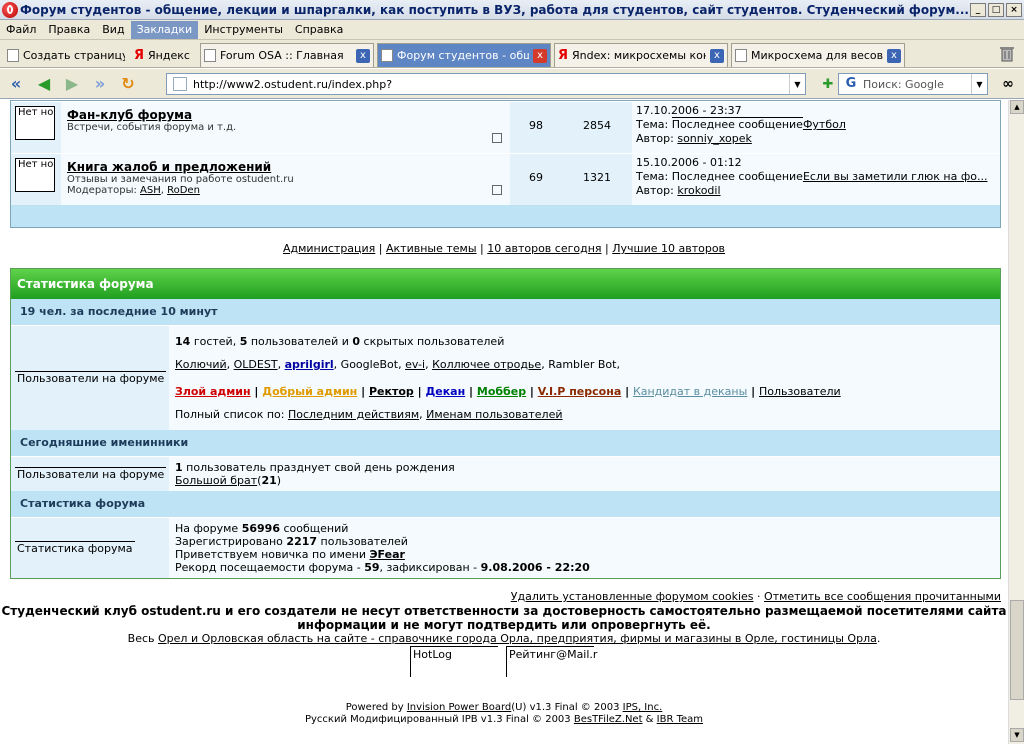  Describe the element at coordinates (1016, 422) in the screenshot. I see `vertical-scrollbar: ▲ ▼` at that location.